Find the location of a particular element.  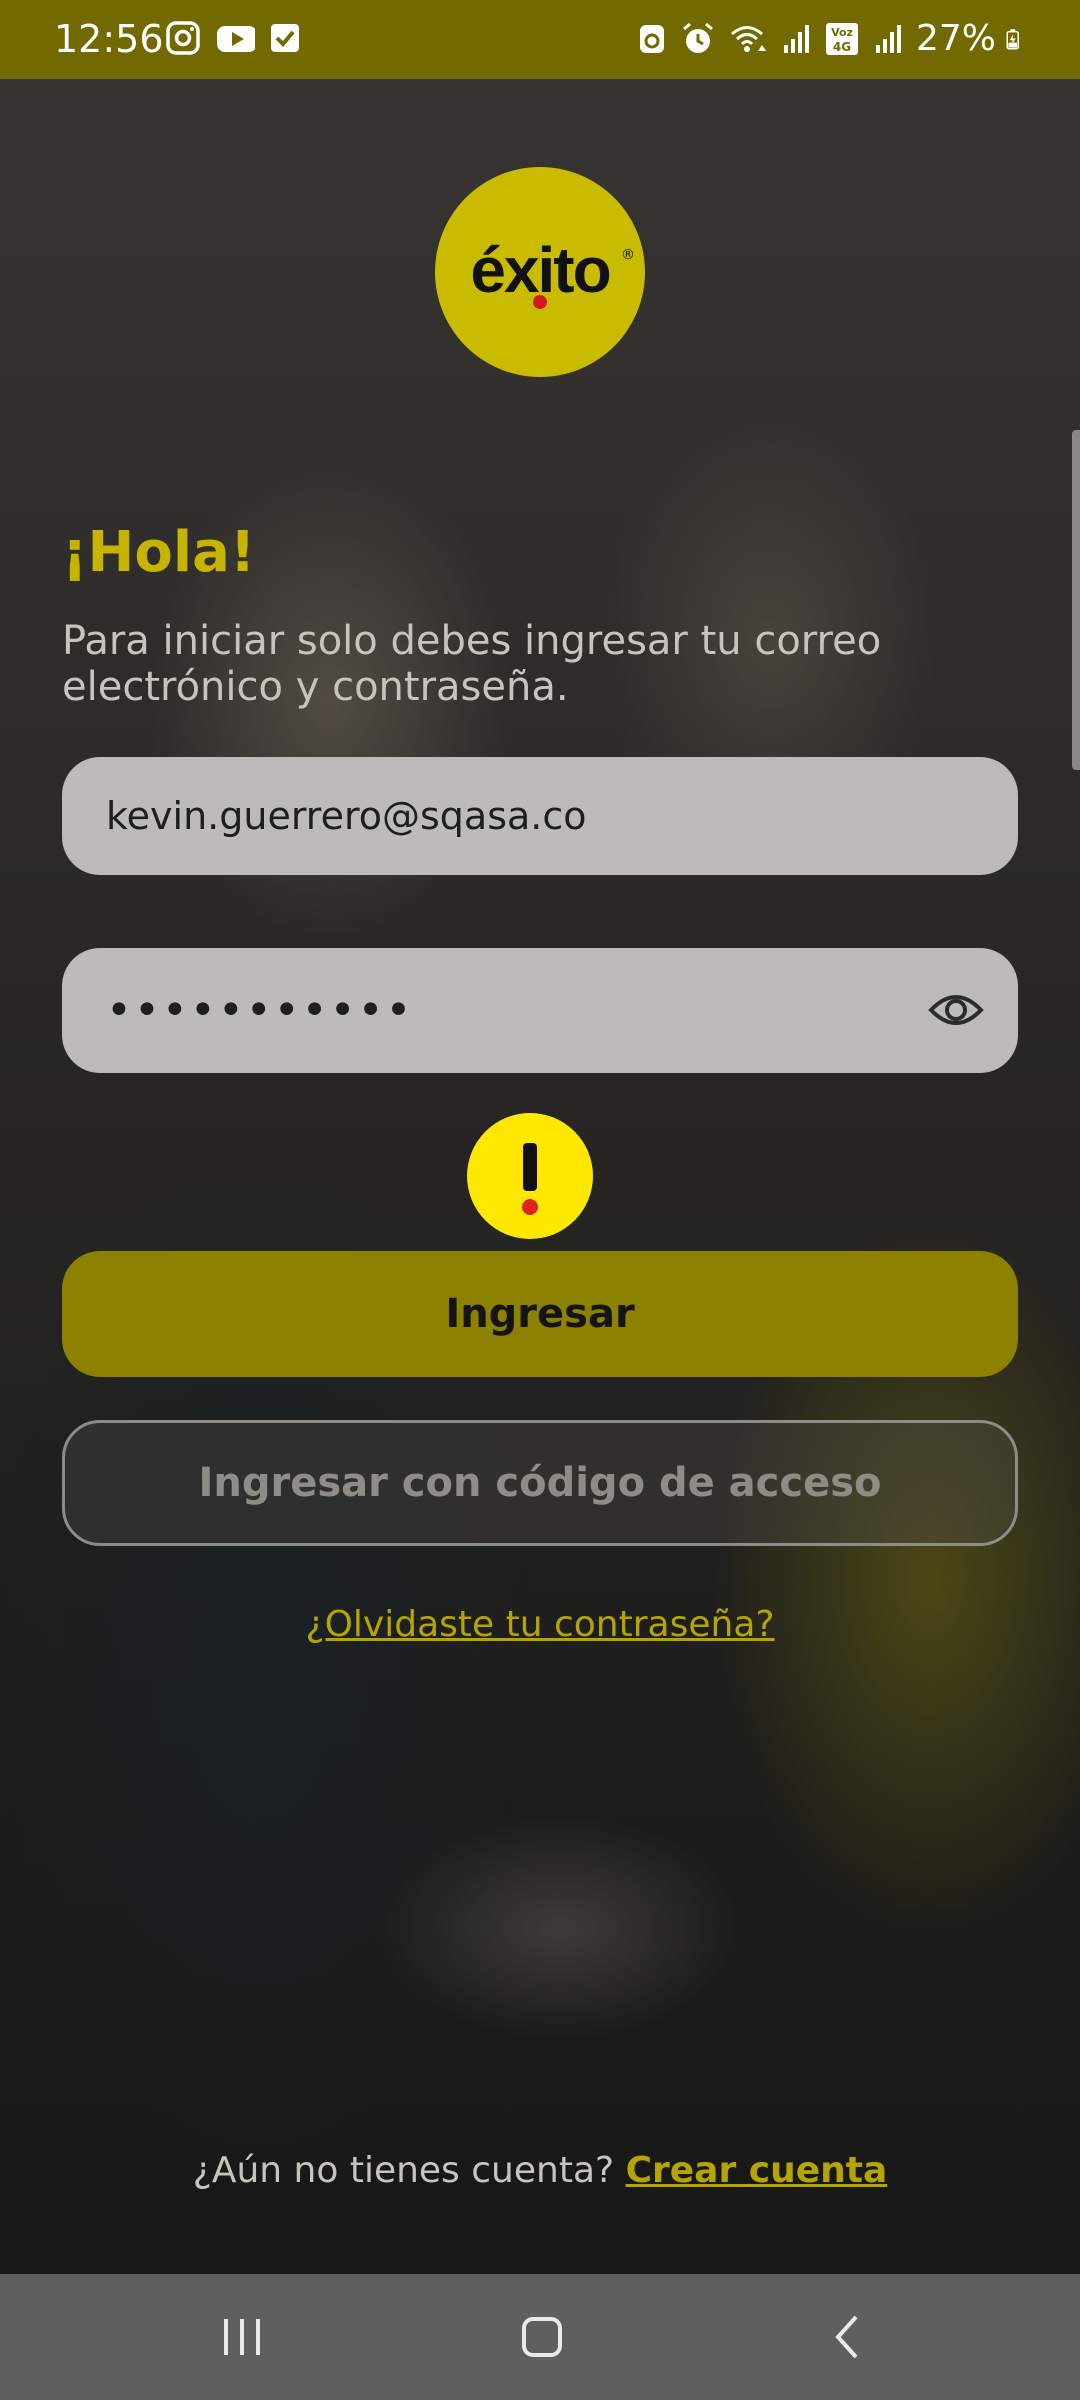

notification-icons is located at coordinates (234, 38).